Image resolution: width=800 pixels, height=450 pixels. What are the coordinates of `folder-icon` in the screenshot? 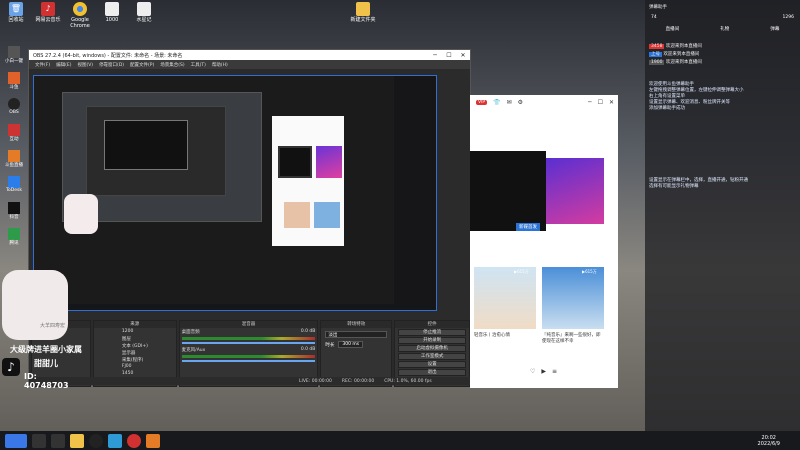 It's located at (363, 9).